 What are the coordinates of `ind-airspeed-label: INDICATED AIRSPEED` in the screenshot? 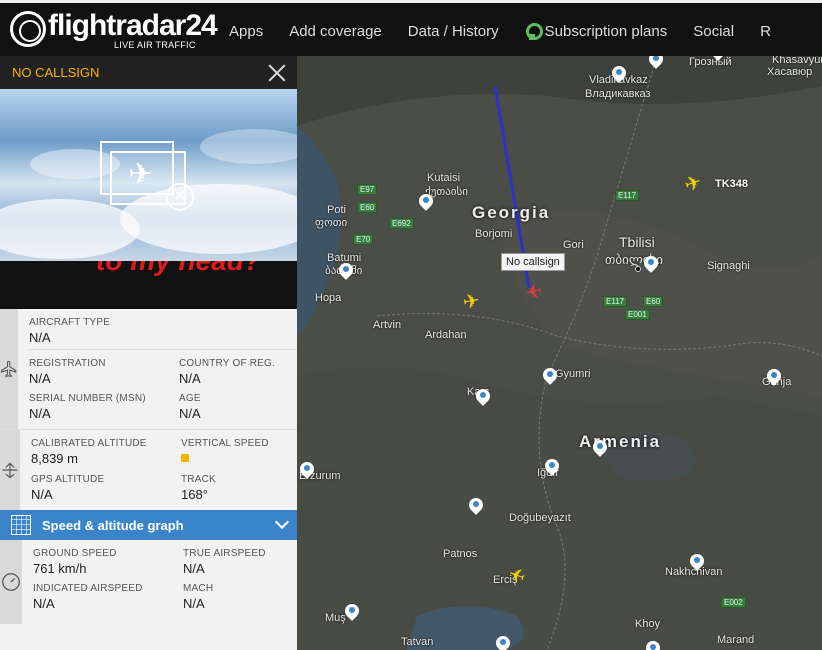 It's located at (88, 588).